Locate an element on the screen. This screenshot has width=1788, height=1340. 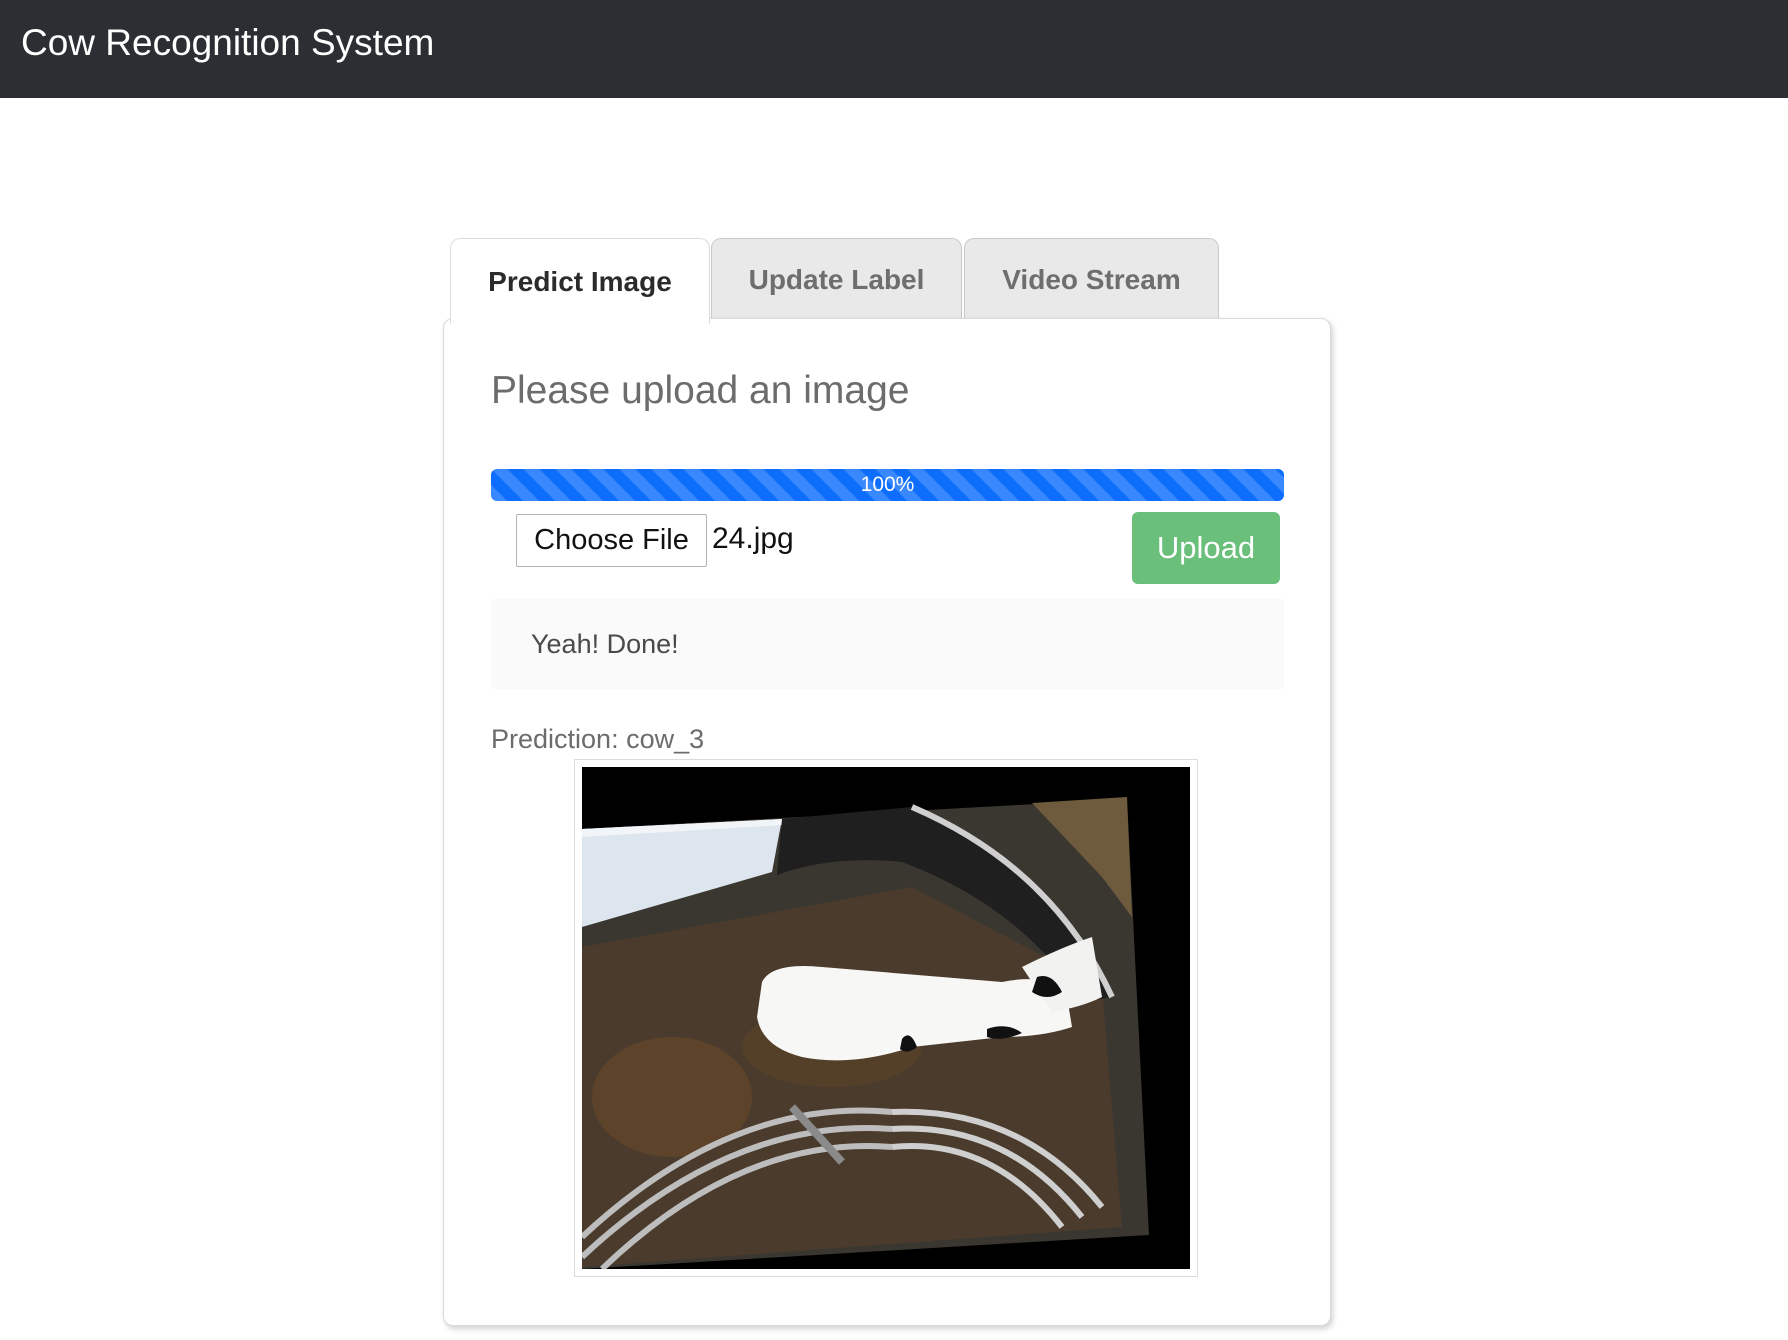
cow-photo-image is located at coordinates (886, 1018).